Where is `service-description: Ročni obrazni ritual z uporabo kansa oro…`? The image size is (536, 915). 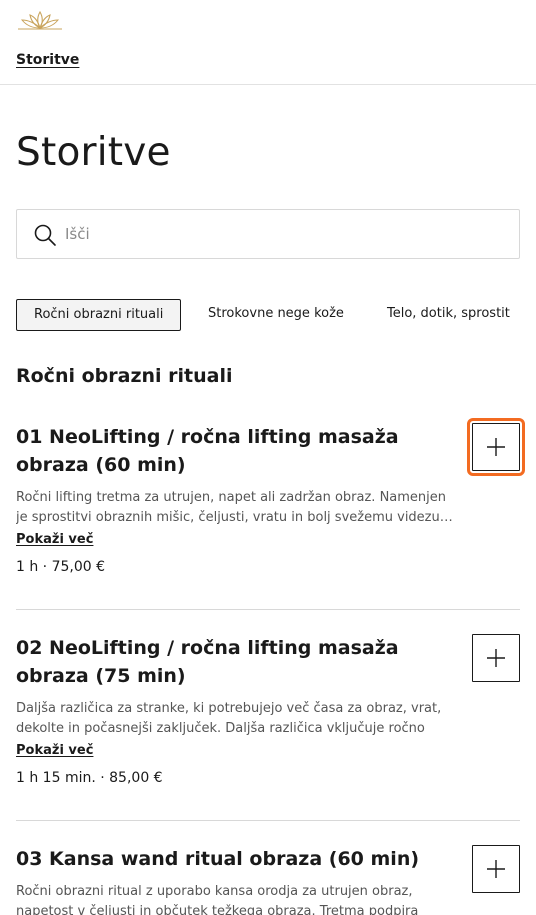 service-description: Ročni obrazni ritual z uporabo kansa oro… is located at coordinates (217, 899).